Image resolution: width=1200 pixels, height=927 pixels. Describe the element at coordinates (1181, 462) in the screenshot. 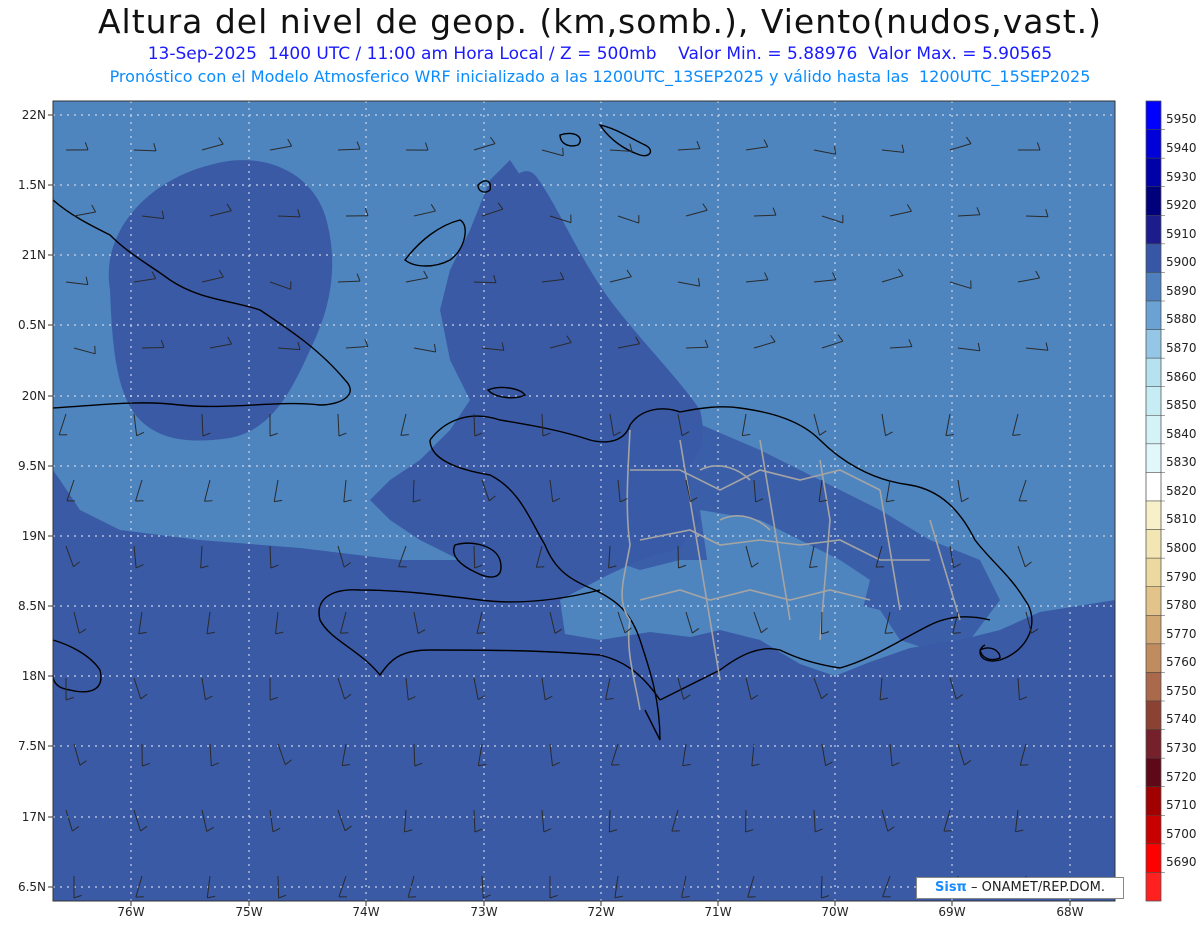

I see `colorbar-level-label: 5830` at that location.